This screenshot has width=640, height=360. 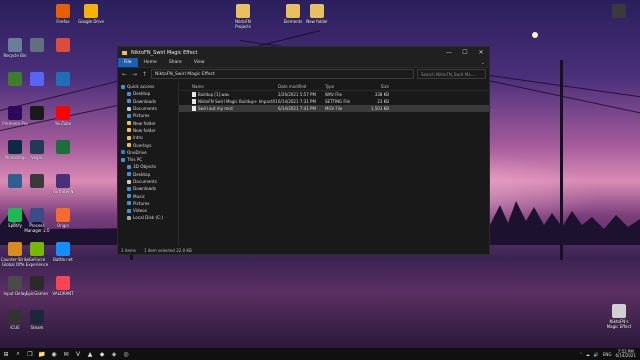 What do you see at coordinates (78, 354) in the screenshot?
I see `taskbar-app-icon: V` at bounding box center [78, 354].